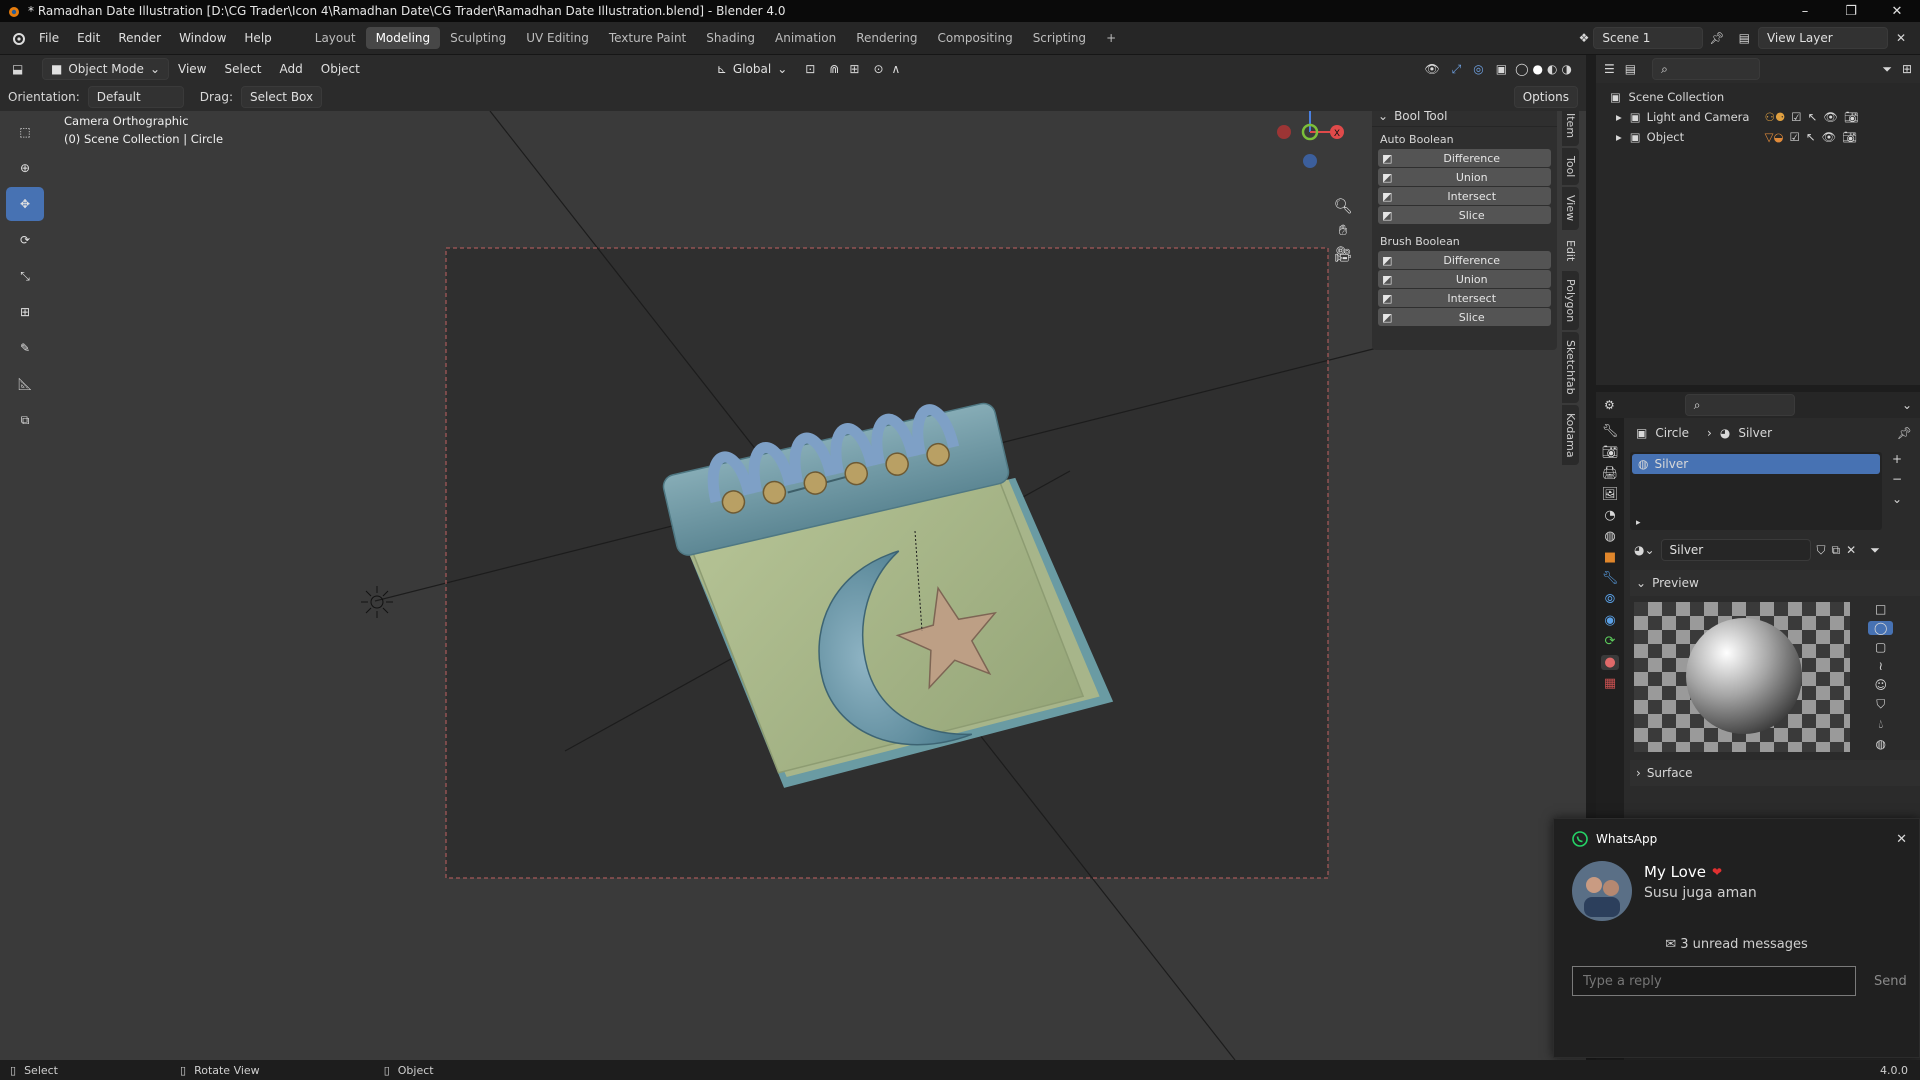 The height and width of the screenshot is (1080, 1920). What do you see at coordinates (1836, 550) in the screenshot?
I see `duplicate-material-icon: ⧉` at bounding box center [1836, 550].